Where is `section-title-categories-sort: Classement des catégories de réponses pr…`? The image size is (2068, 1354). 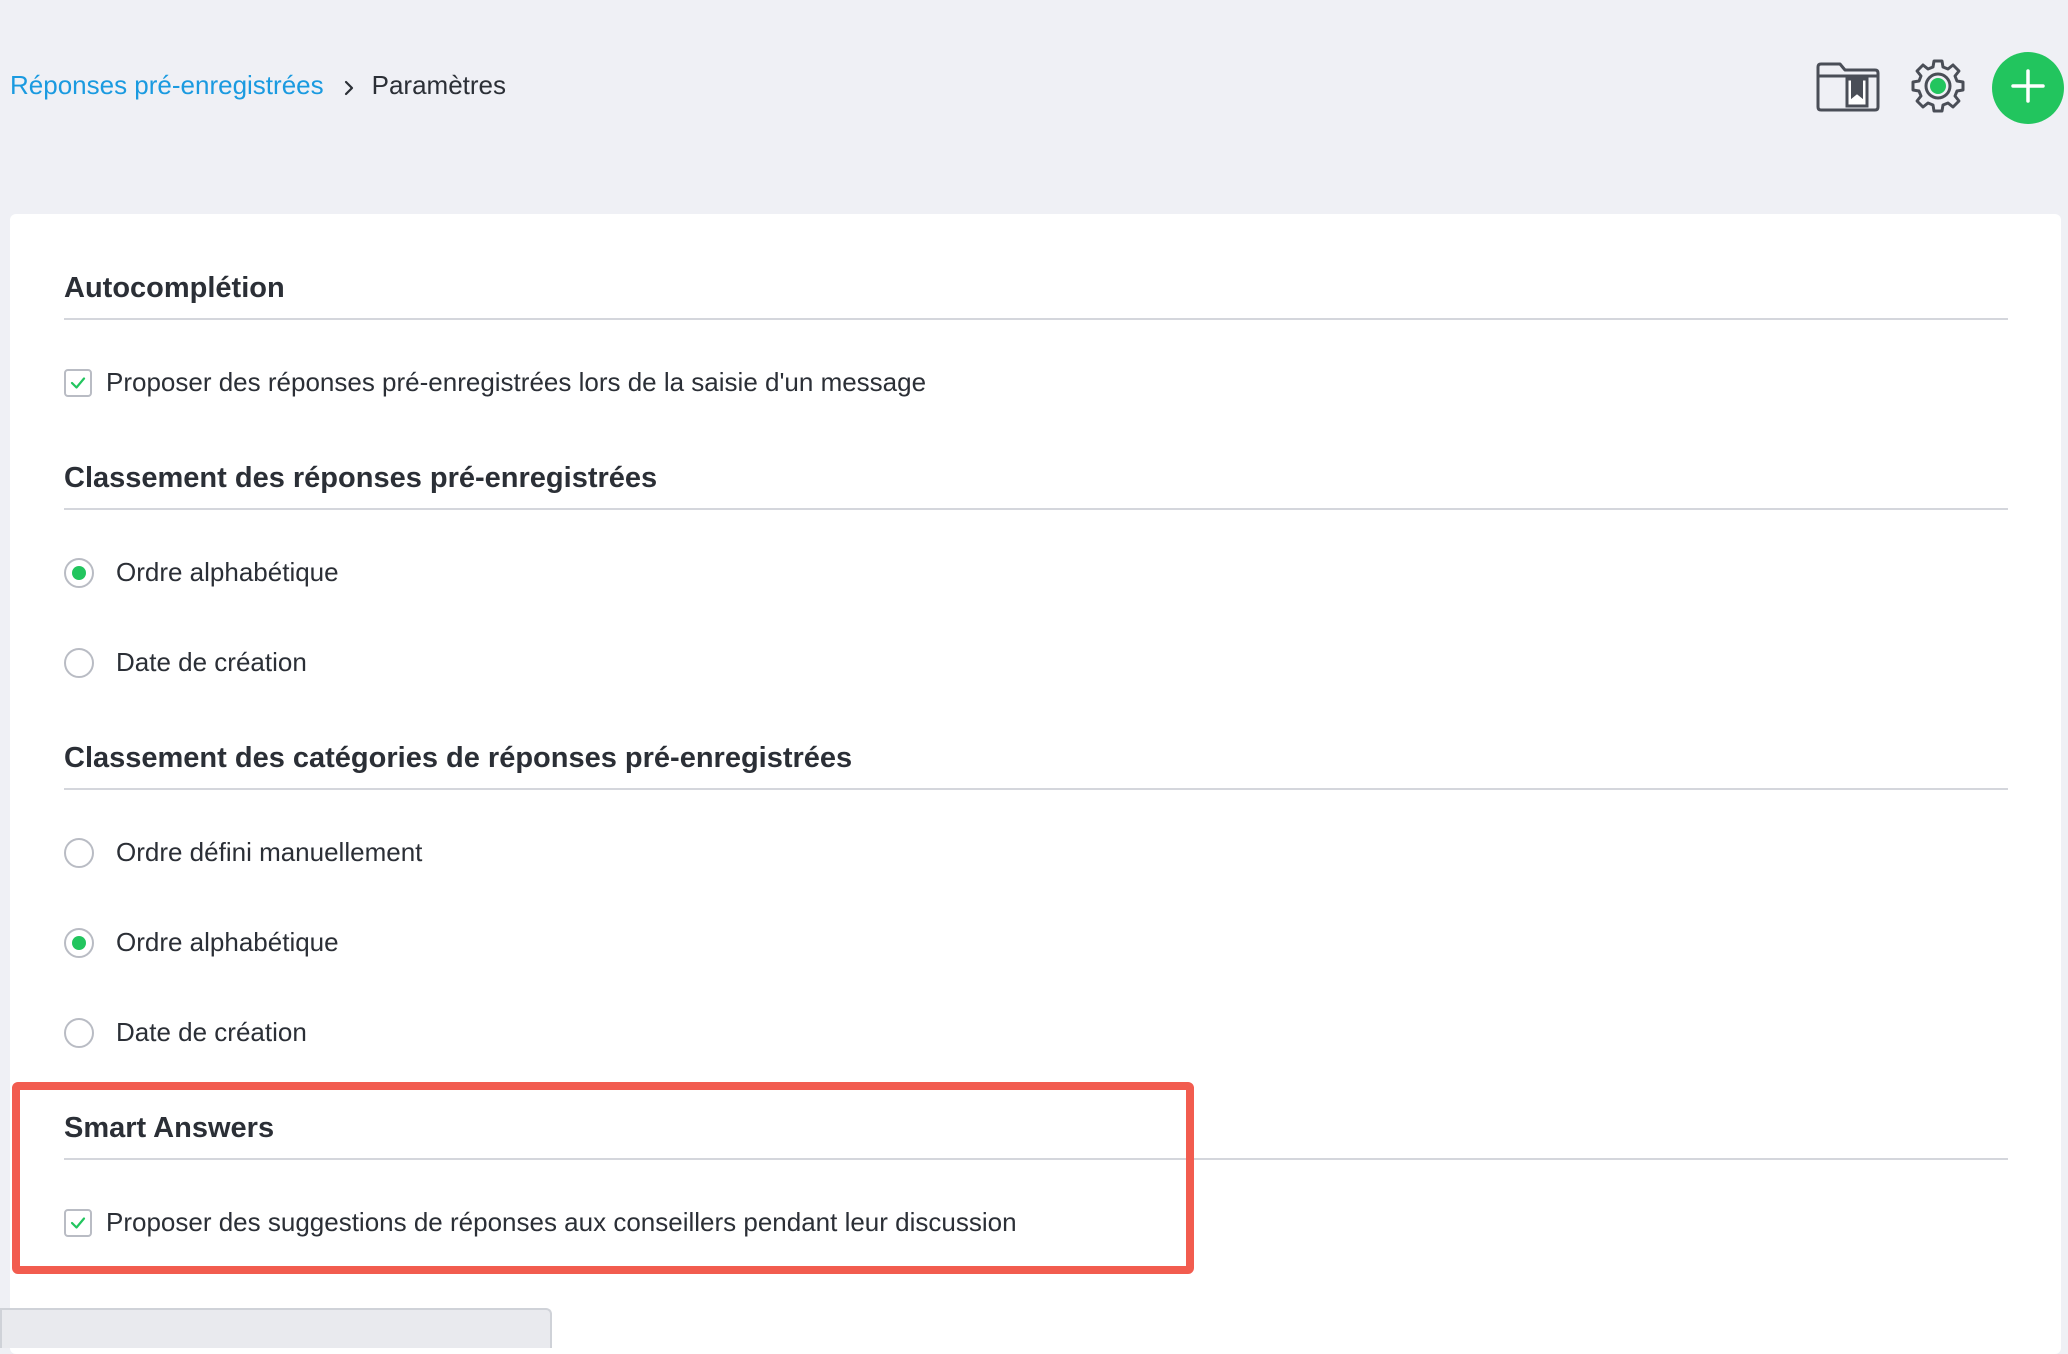
section-title-categories-sort: Classement des catégories de réponses pr… is located at coordinates (458, 758).